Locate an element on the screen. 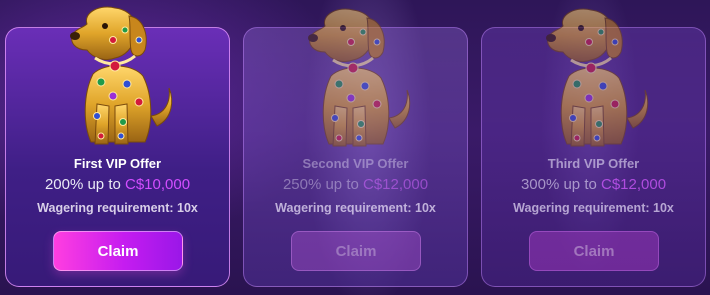 This screenshot has width=710, height=295. offer-title: First VIP Offer is located at coordinates (117, 163).